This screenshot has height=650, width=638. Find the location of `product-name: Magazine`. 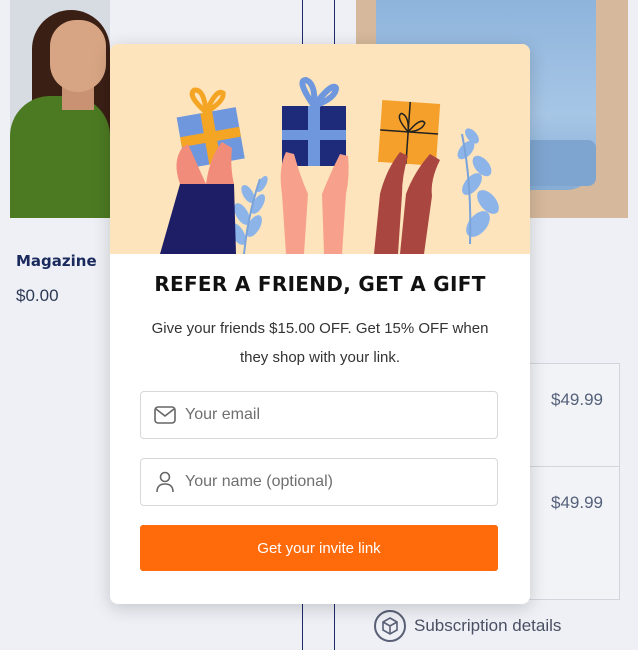

product-name: Magazine is located at coordinates (56, 261).